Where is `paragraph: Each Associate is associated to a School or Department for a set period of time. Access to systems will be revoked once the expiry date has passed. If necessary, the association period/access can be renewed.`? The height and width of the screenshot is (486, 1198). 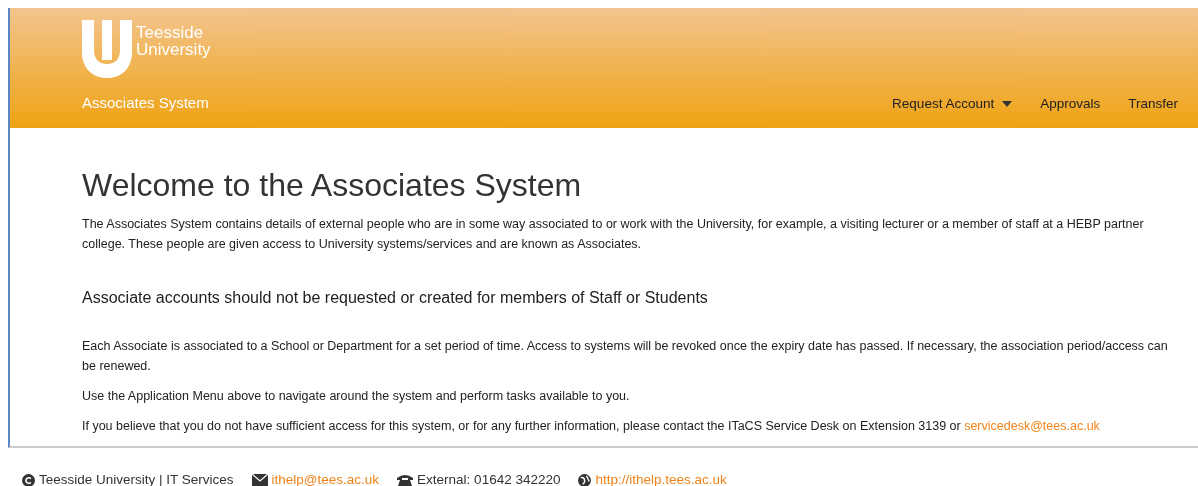
paragraph: Each Associate is associated to a School or Department for a set period of time. Access to systems will be revoked once the expiry date has passed. If necessary, the association period/access can be renewed. is located at coordinates (625, 357).